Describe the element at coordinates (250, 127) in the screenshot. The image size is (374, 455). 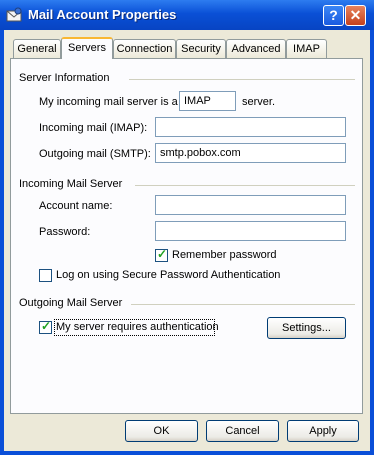
I see `incoming-mail-input` at that location.